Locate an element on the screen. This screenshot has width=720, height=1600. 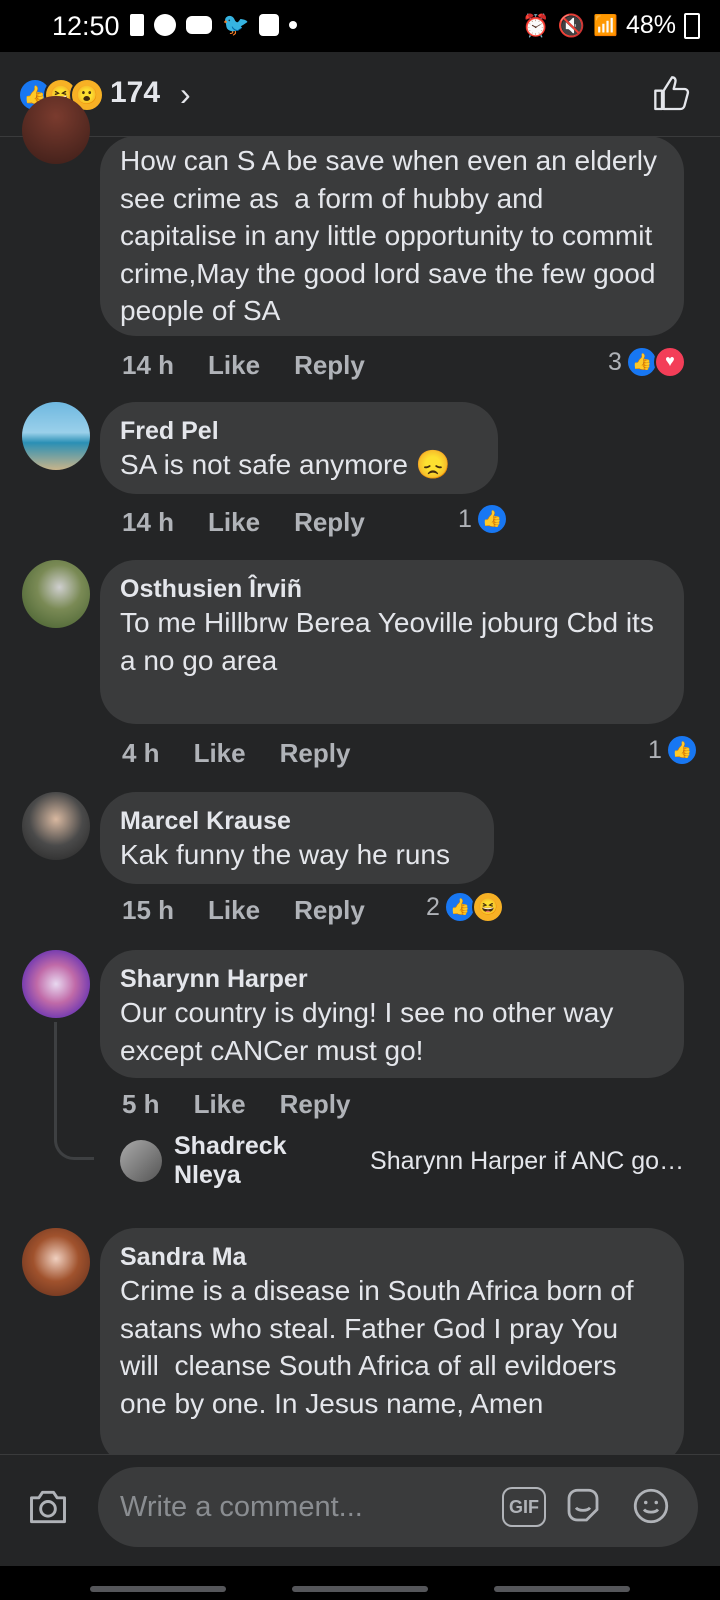
battery-icon is located at coordinates (692, 25).